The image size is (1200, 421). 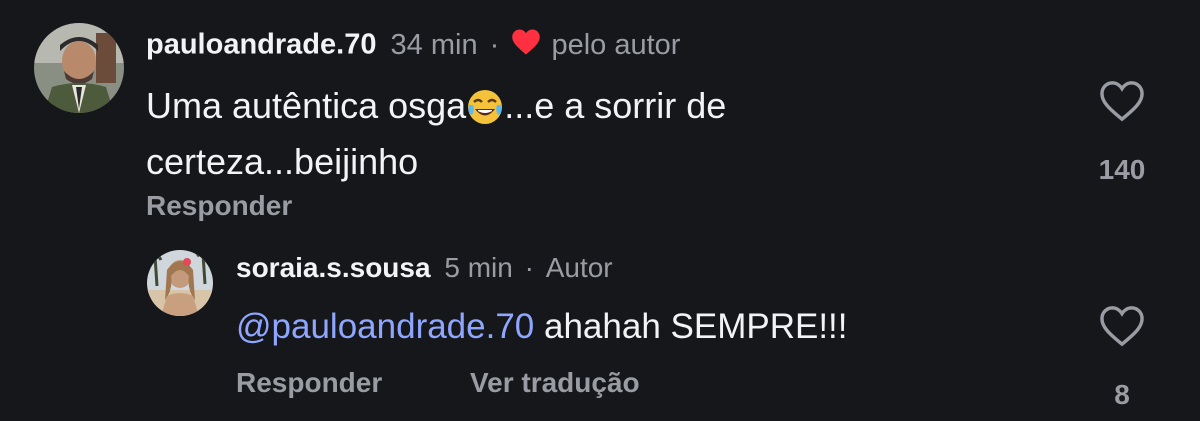 I want to click on translate-button: Ver tradução, so click(x=555, y=383).